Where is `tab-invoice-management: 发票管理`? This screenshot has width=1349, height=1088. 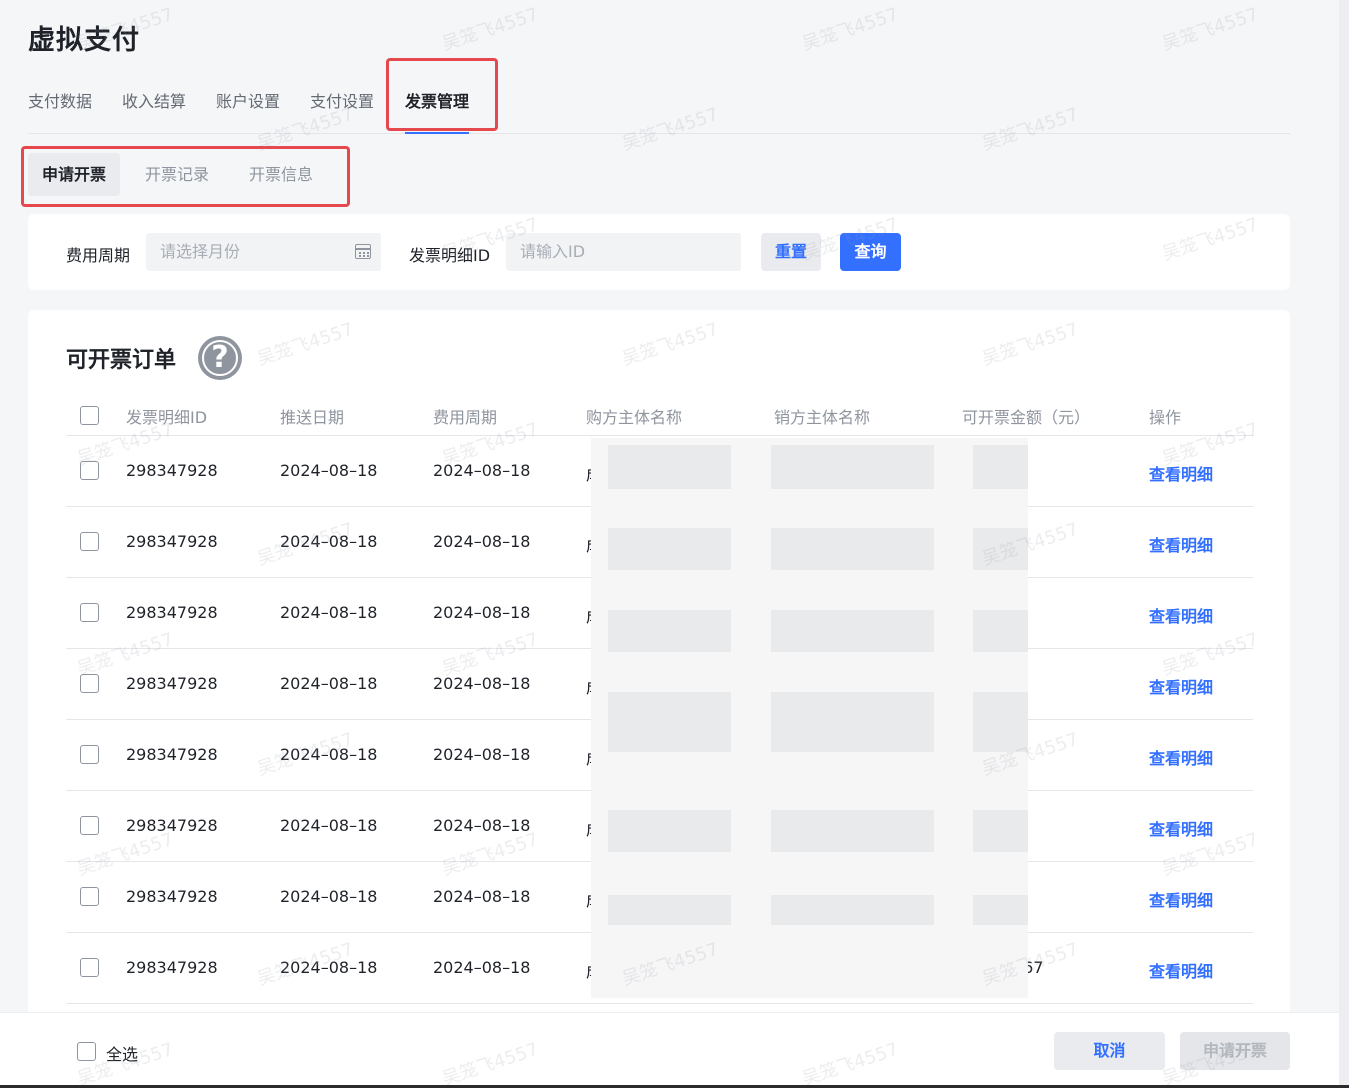 tab-invoice-management: 发票管理 is located at coordinates (437, 112).